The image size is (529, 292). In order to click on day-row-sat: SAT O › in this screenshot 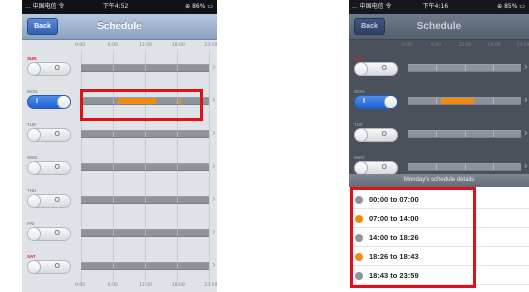, I will do `click(119, 265)`.